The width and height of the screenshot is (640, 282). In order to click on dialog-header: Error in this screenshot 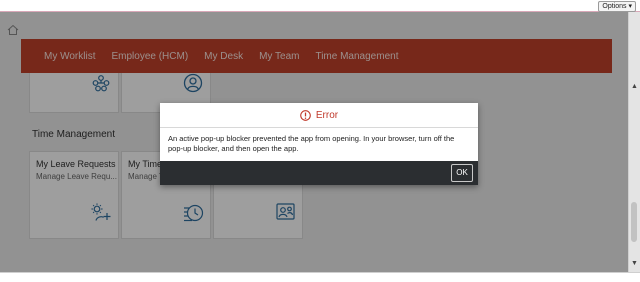, I will do `click(319, 115)`.